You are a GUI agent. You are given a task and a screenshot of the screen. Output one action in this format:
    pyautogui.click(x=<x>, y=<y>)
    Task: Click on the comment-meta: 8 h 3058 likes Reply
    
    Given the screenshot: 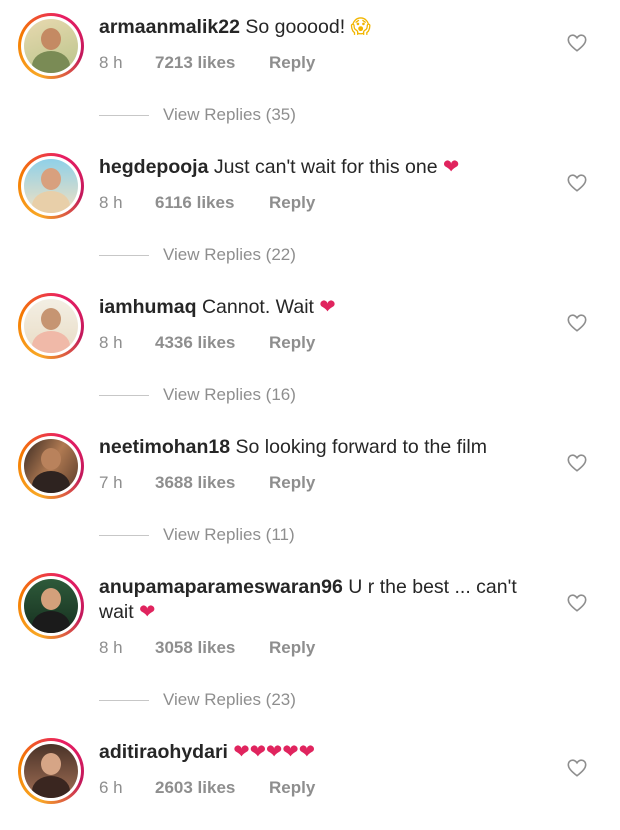 What is the action you would take?
    pyautogui.click(x=207, y=648)
    